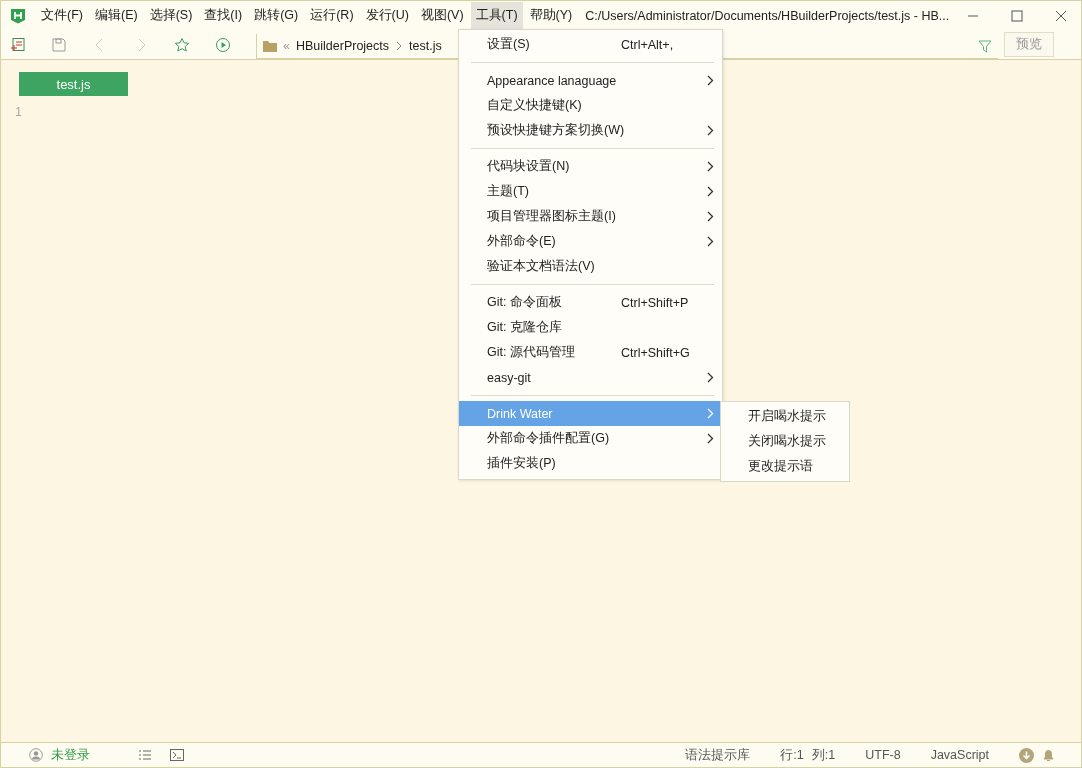  What do you see at coordinates (985, 46) in the screenshot?
I see `filter-icon` at bounding box center [985, 46].